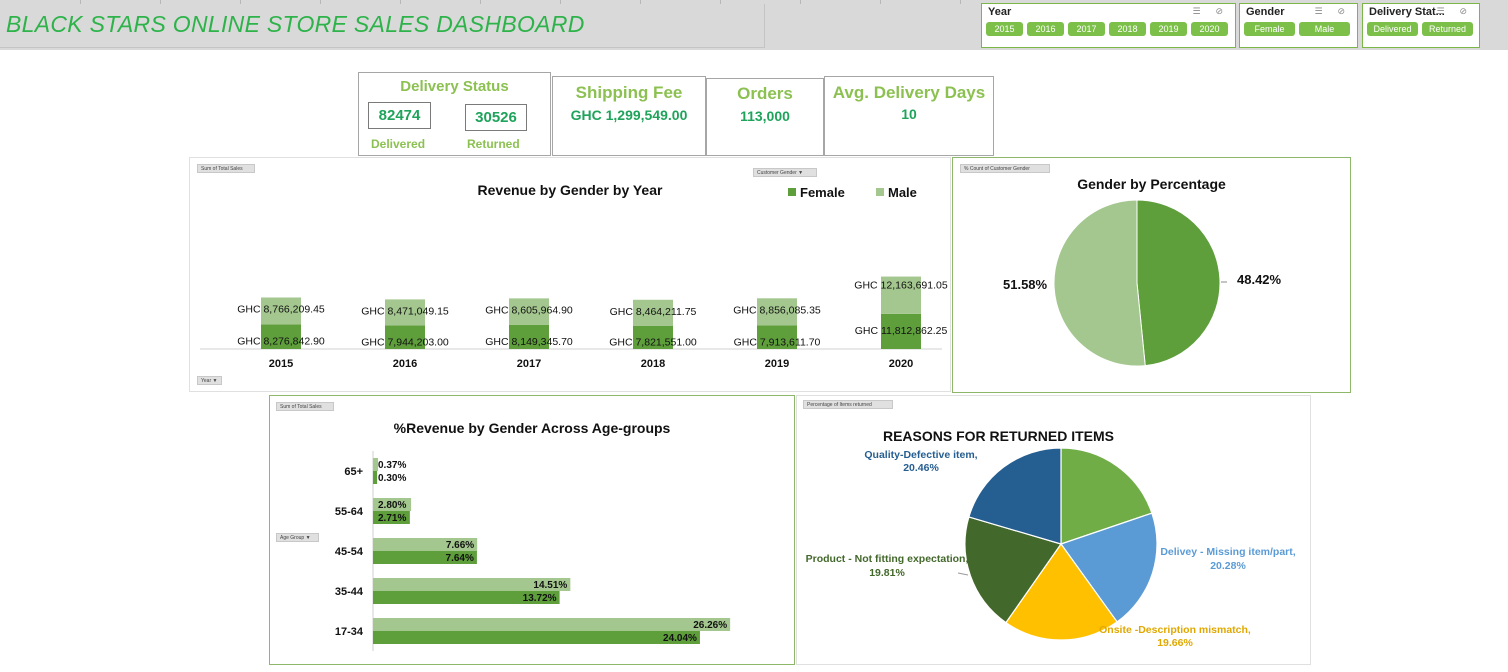  I want to click on pie-label-male: 51.58%, so click(1025, 284).